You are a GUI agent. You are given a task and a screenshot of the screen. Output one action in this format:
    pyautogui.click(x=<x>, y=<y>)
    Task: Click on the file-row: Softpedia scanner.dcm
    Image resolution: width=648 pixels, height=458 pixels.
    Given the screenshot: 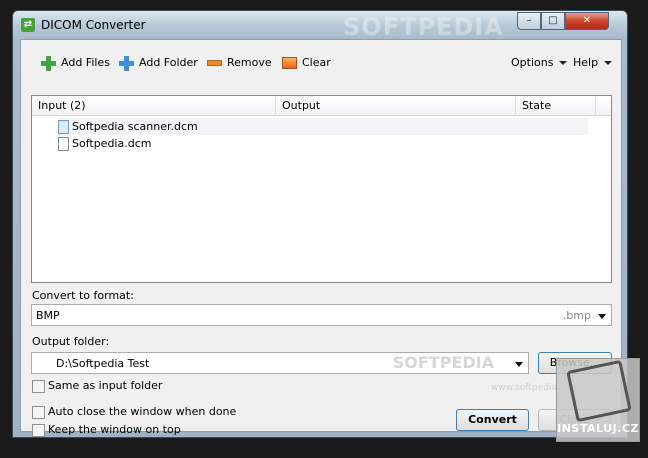 What is the action you would take?
    pyautogui.click(x=323, y=126)
    